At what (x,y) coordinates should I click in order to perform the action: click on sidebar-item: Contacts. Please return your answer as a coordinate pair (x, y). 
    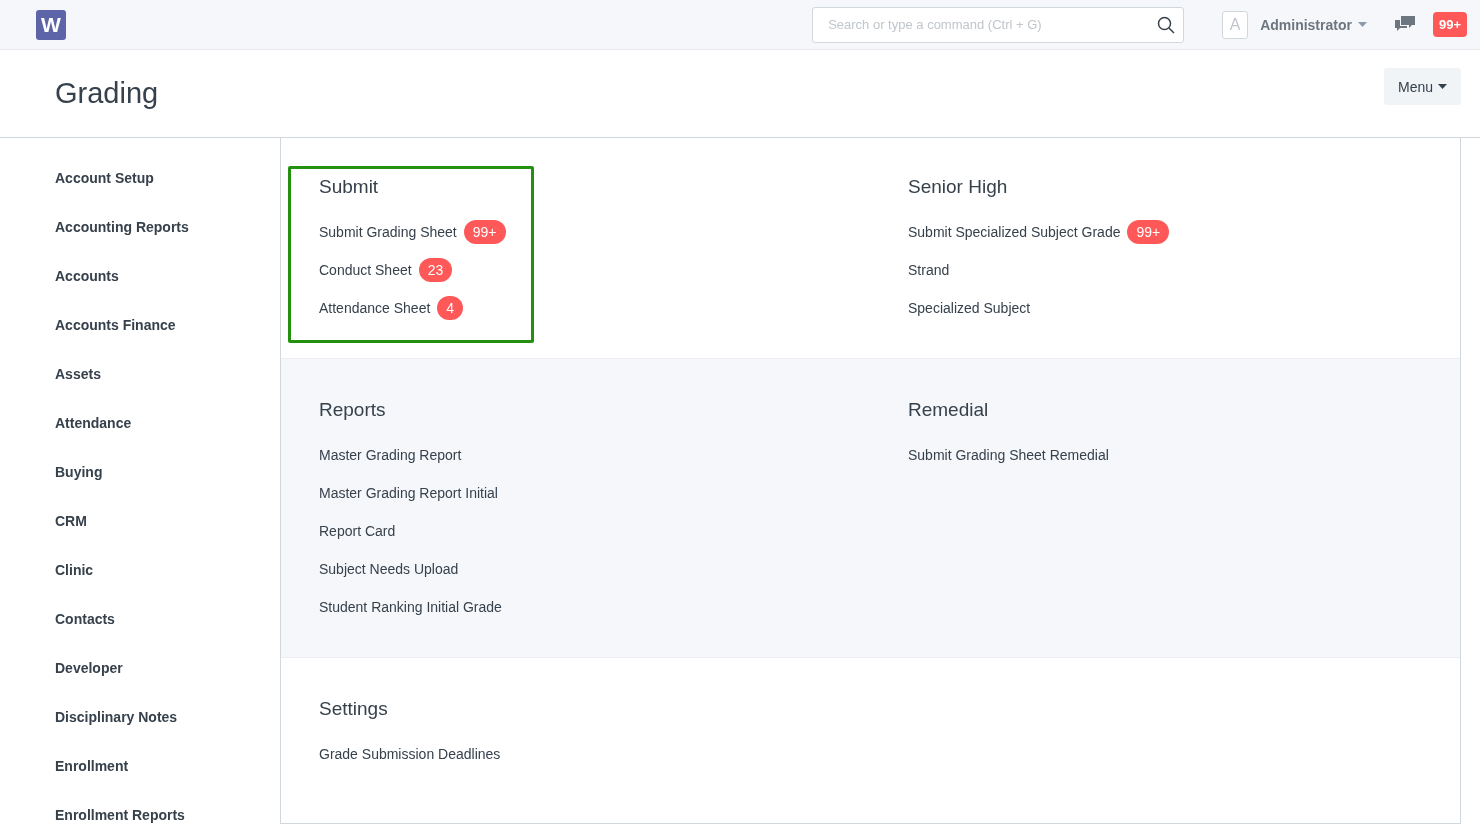
    Looking at the image, I should click on (167, 619).